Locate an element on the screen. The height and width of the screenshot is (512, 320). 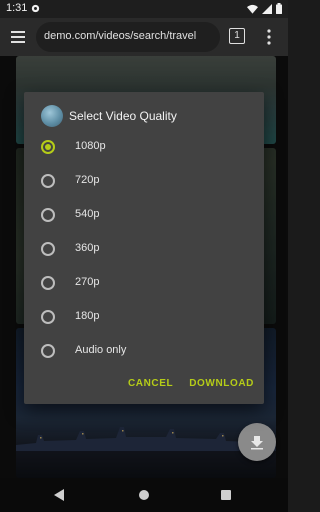
download-icon is located at coordinates (257, 443).